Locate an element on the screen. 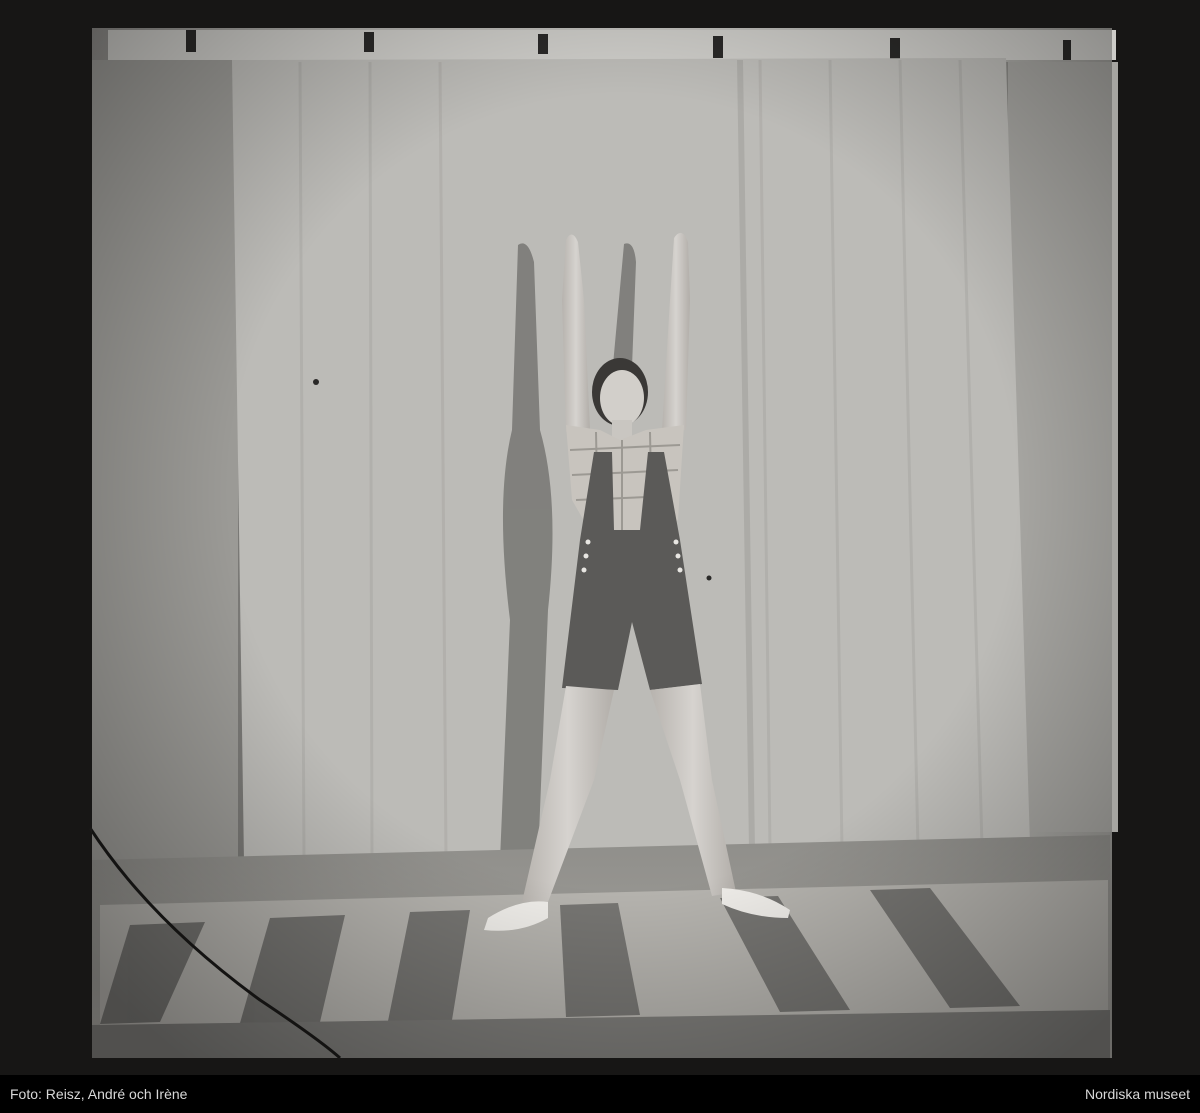 The height and width of the screenshot is (1113, 1200). photo-credit: Foto: Reisz, André och Irène is located at coordinates (99, 1094).